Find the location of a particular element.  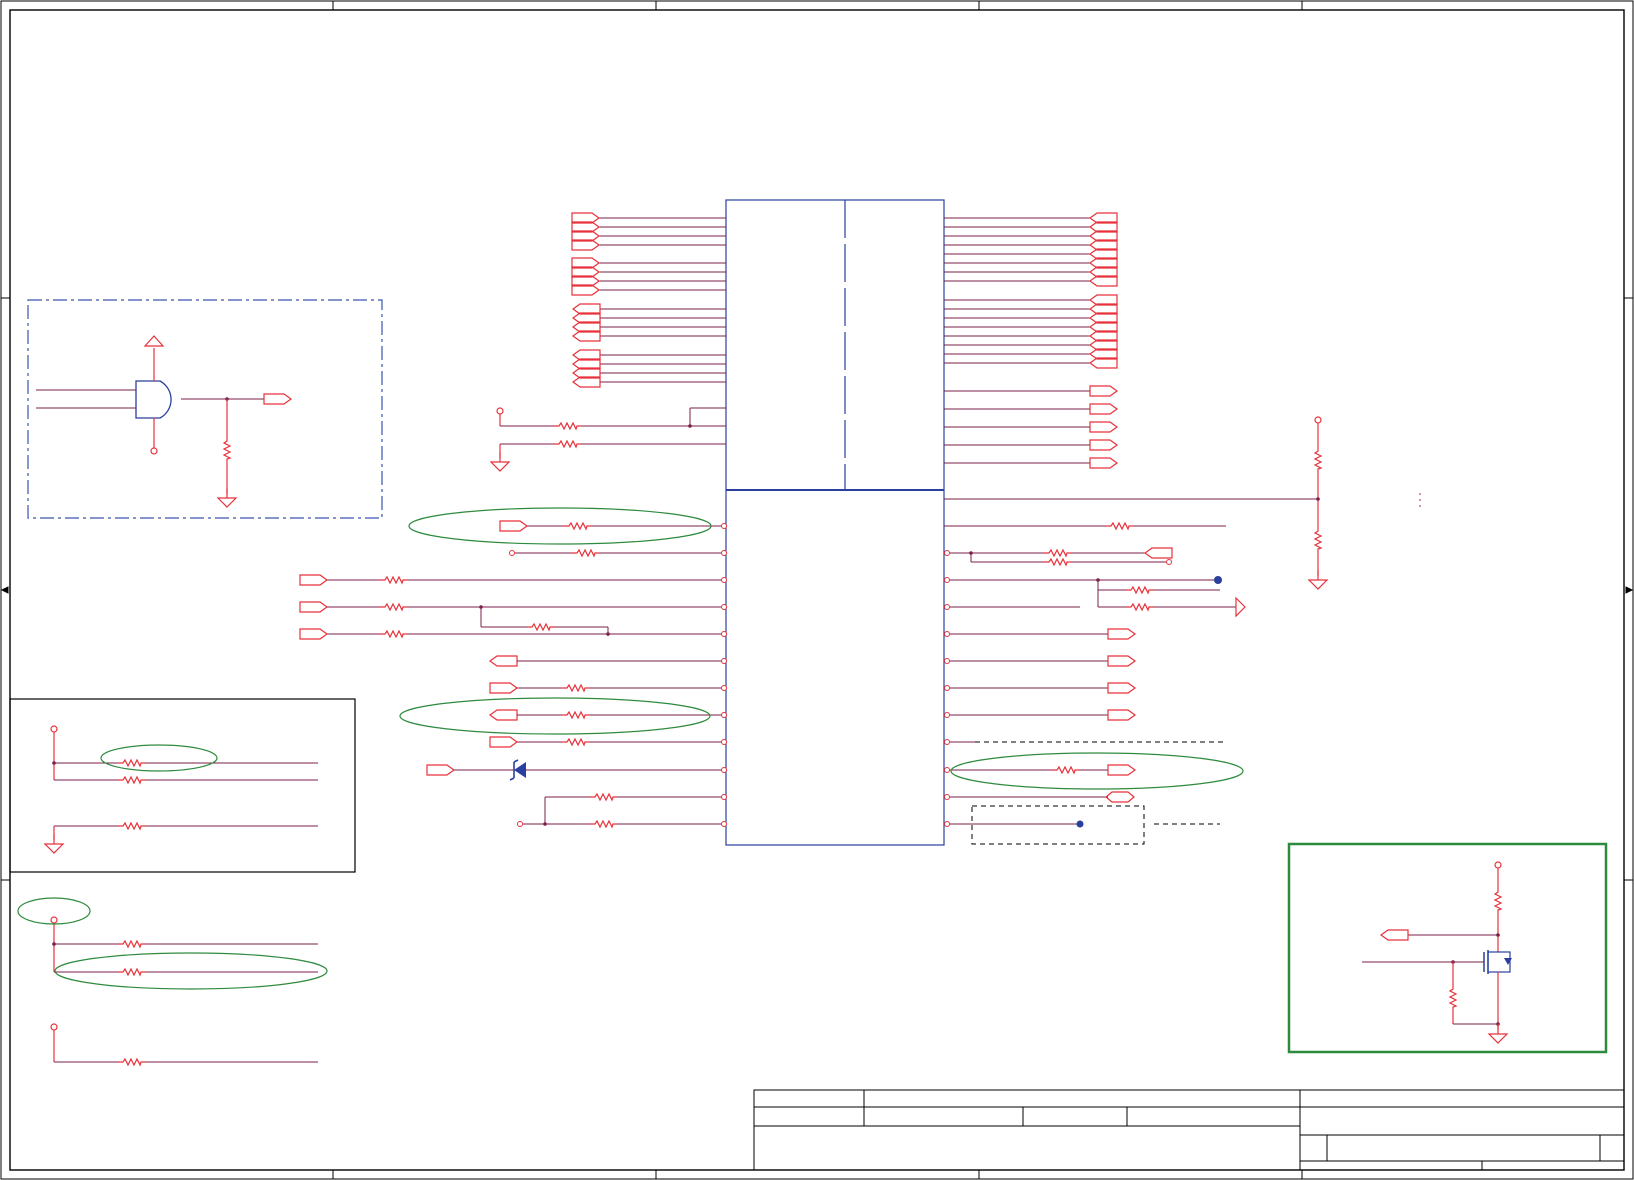

strap-resistors-upper is located at coordinates (608, 439).